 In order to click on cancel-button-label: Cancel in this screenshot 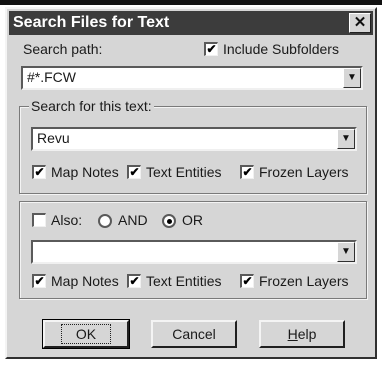, I will do `click(194, 334)`.